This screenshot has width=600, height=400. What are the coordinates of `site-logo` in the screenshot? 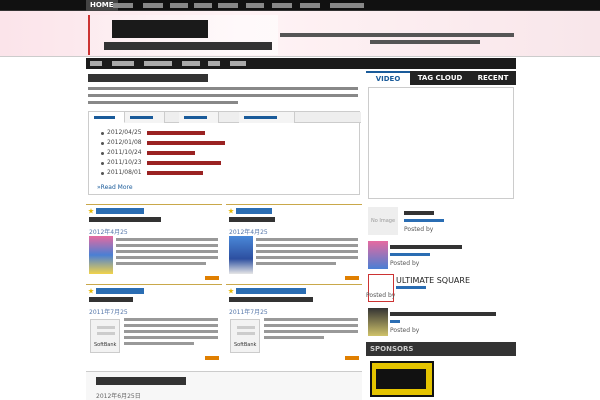 It's located at (183, 35).